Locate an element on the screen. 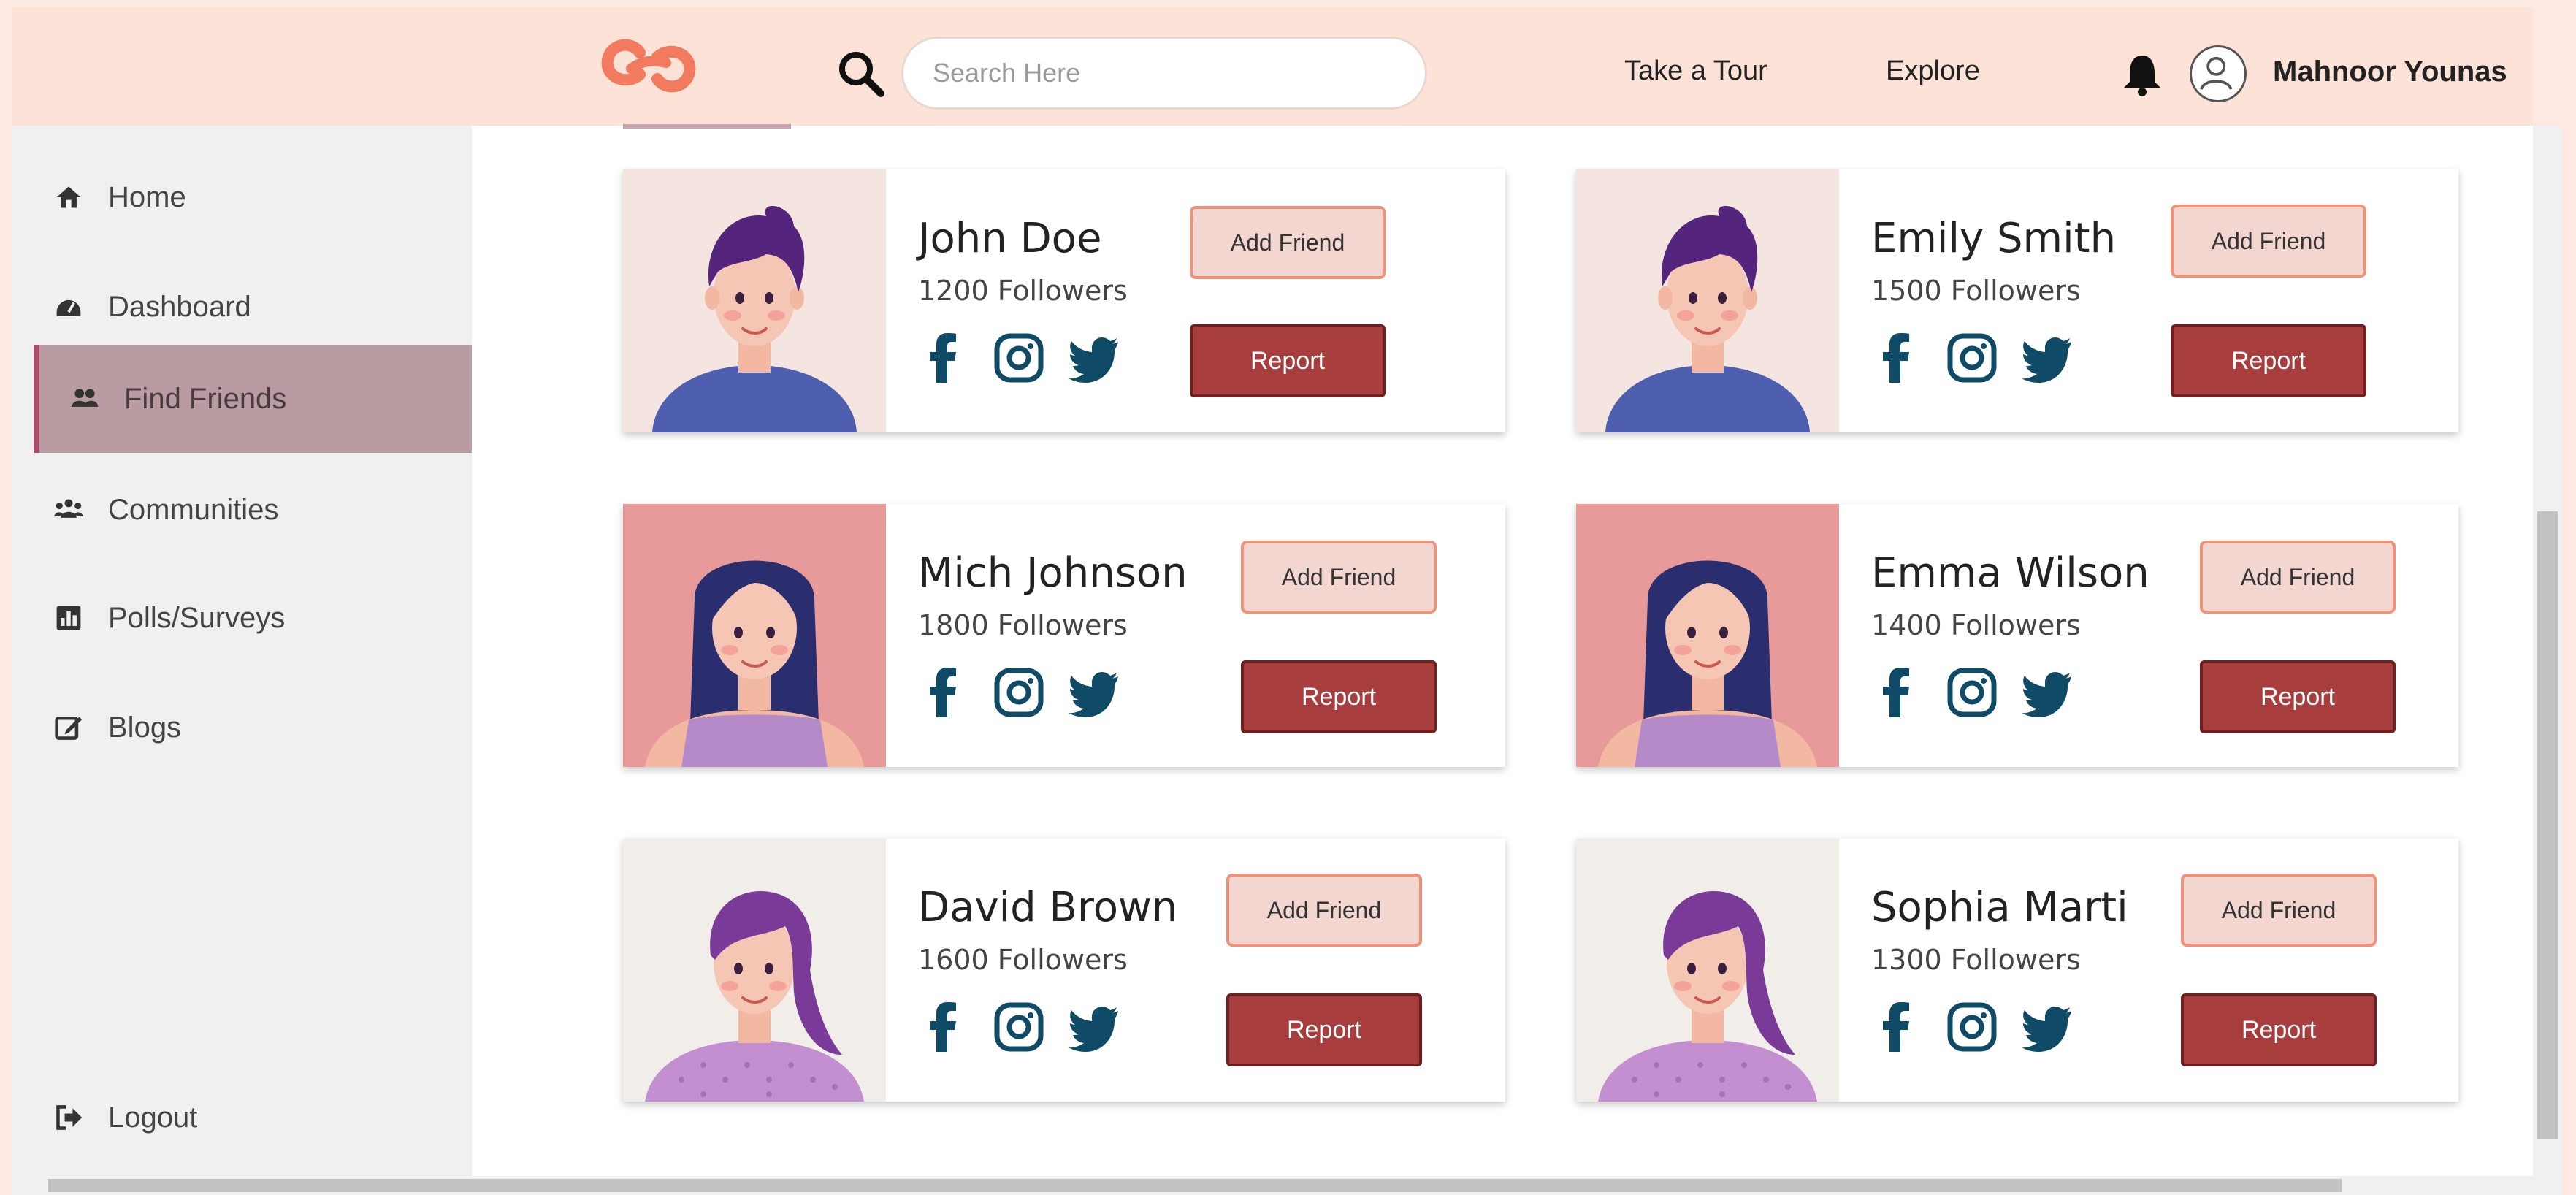 Image resolution: width=2576 pixels, height=1195 pixels. sidebar-item-label: Polls/Surveys is located at coordinates (197, 617).